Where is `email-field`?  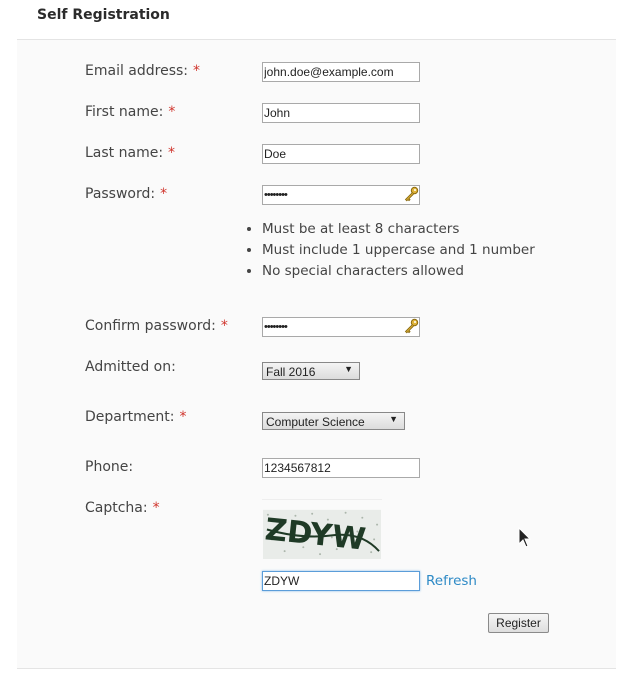
email-field is located at coordinates (341, 72).